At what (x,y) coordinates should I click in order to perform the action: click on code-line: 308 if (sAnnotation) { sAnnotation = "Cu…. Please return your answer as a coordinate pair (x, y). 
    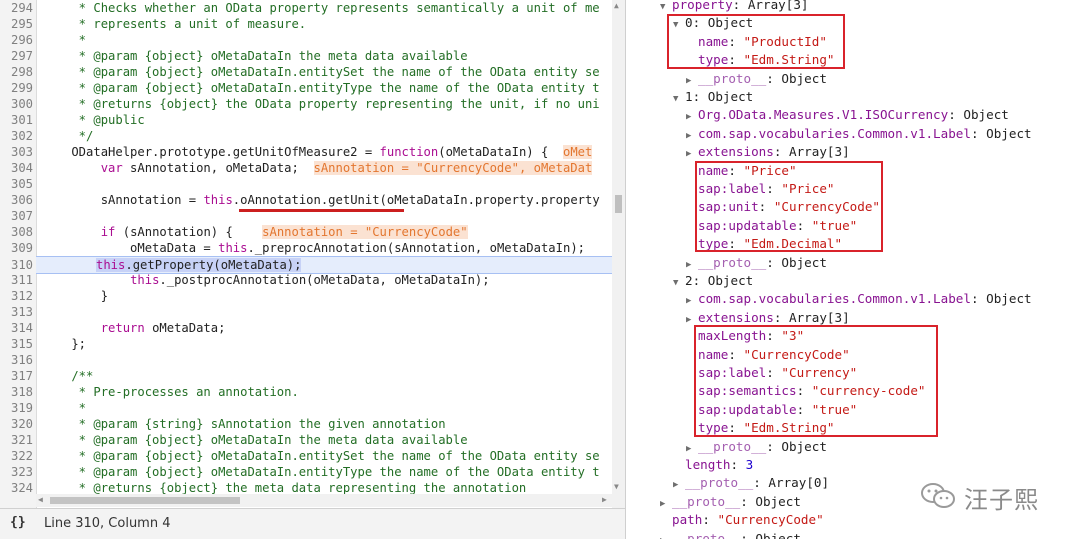
    Looking at the image, I should click on (306, 232).